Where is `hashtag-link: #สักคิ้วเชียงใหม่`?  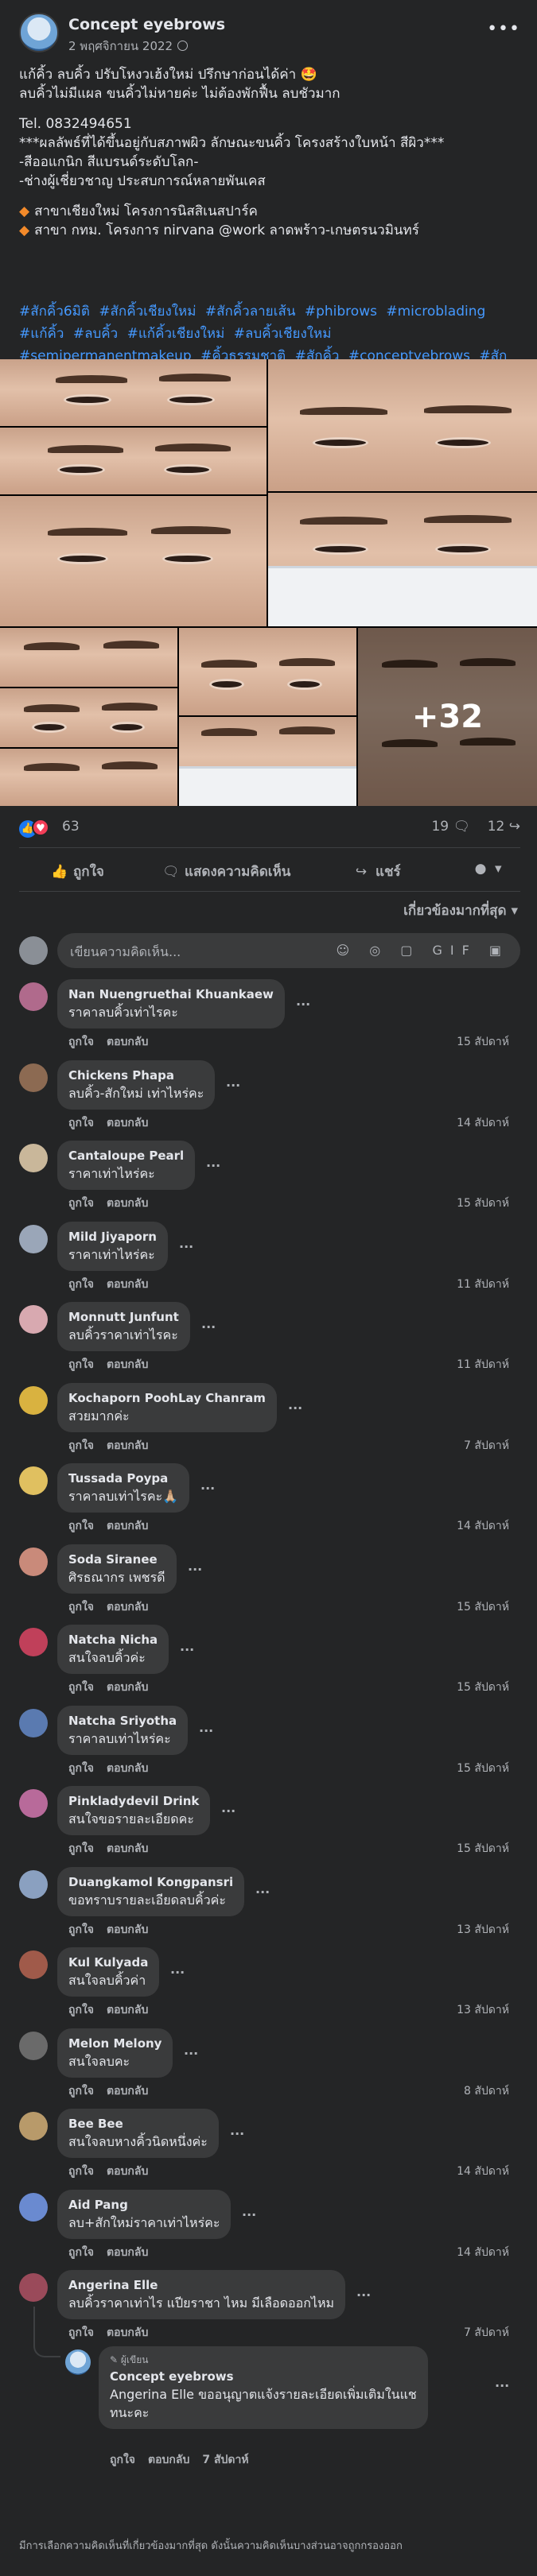
hashtag-link: #สักคิ้วเชียงใหม่ is located at coordinates (147, 312).